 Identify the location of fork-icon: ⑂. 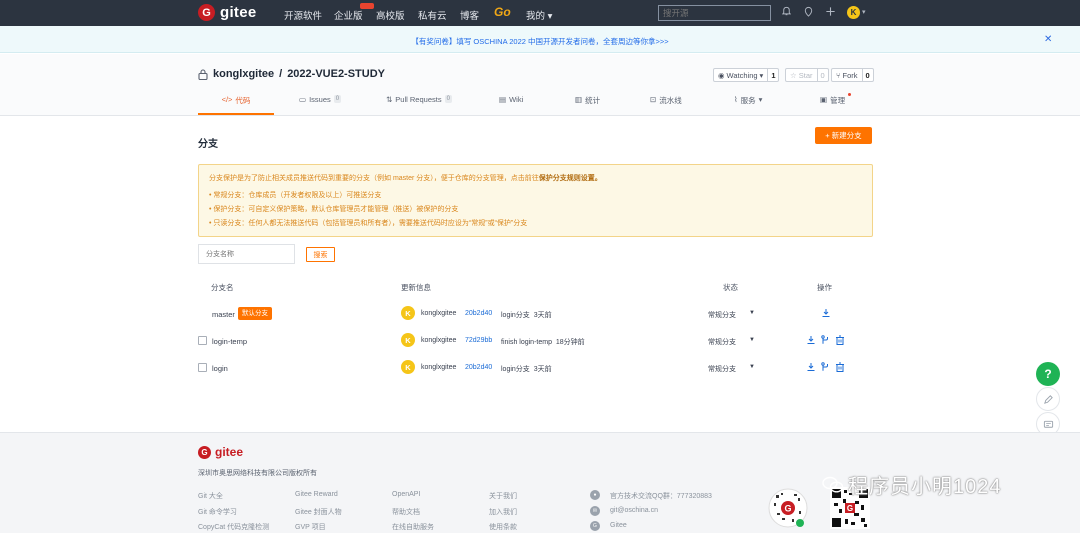
(838, 75).